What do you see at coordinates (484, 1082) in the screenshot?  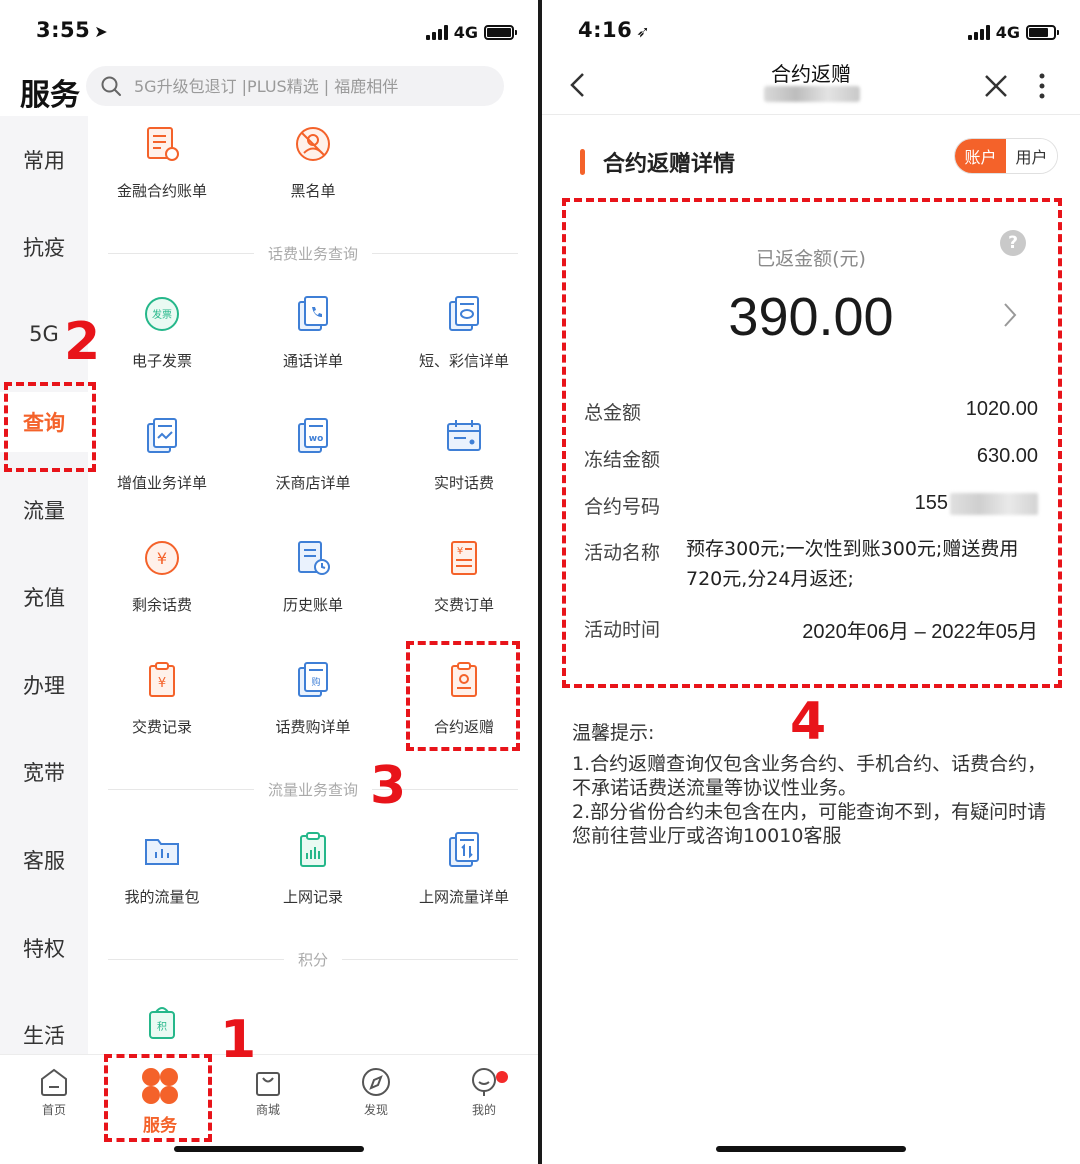 I see `user-face-icon` at bounding box center [484, 1082].